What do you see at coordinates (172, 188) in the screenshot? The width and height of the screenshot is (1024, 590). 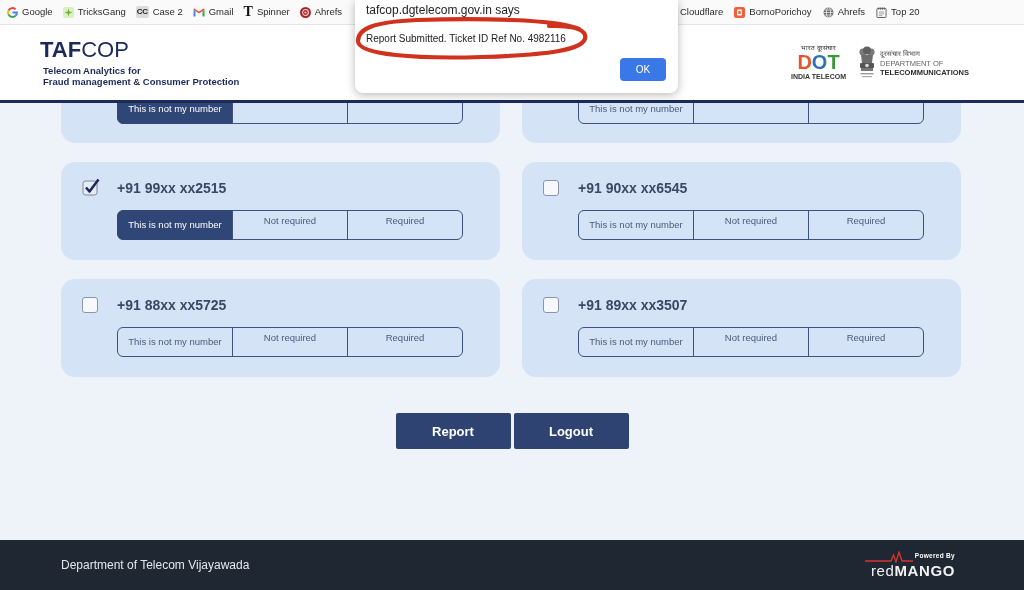 I see `phone-number: +91 99xx xx2515` at bounding box center [172, 188].